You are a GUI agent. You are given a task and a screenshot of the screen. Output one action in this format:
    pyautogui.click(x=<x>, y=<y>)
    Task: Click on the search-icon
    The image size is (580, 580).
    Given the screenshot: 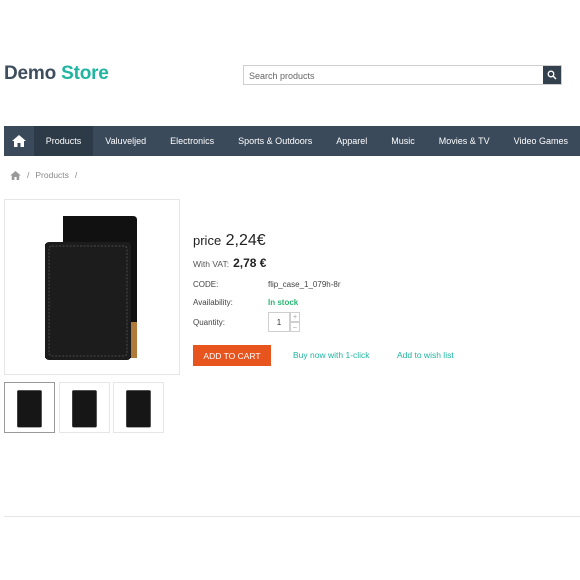 What is the action you would take?
    pyautogui.click(x=552, y=75)
    